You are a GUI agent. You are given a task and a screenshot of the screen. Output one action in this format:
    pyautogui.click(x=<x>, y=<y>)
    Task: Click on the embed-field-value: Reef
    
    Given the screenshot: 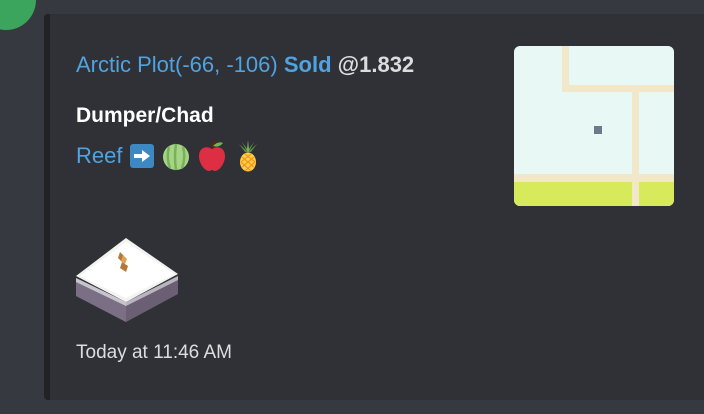 What is the action you would take?
    pyautogui.click(x=170, y=156)
    